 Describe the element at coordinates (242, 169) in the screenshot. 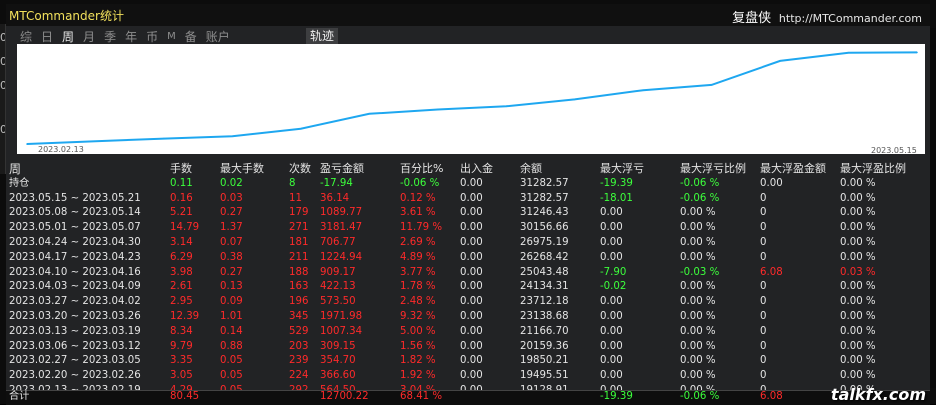

I see `column-header: 最大手数` at that location.